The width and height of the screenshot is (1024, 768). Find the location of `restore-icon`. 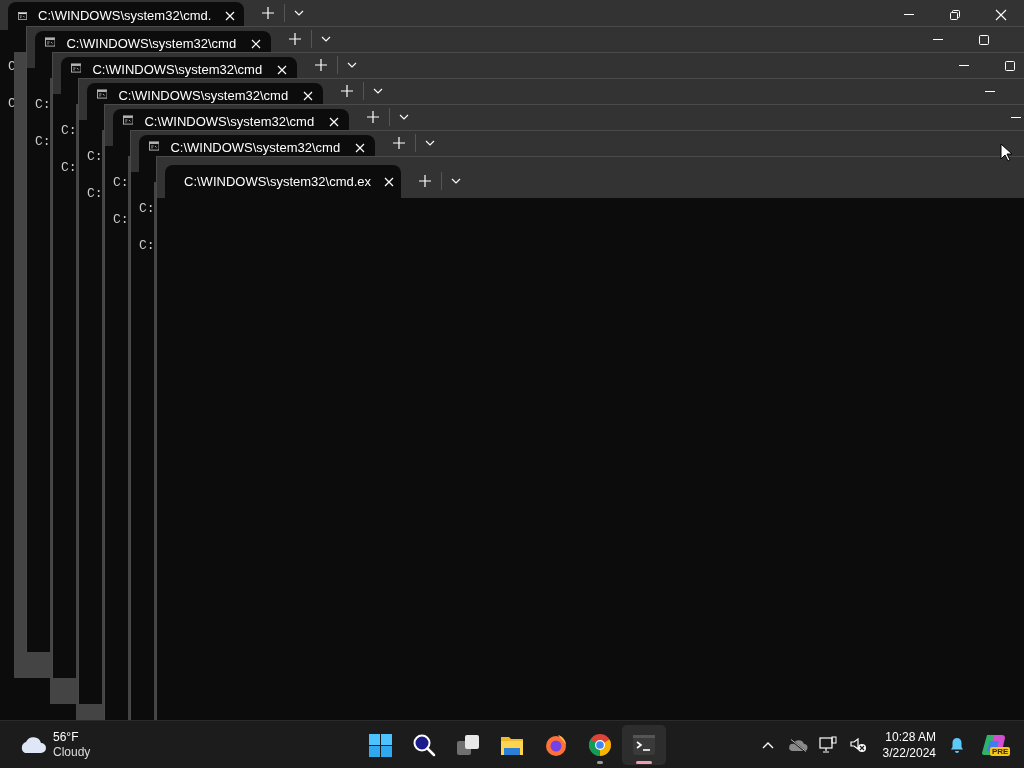

restore-icon is located at coordinates (955, 15).